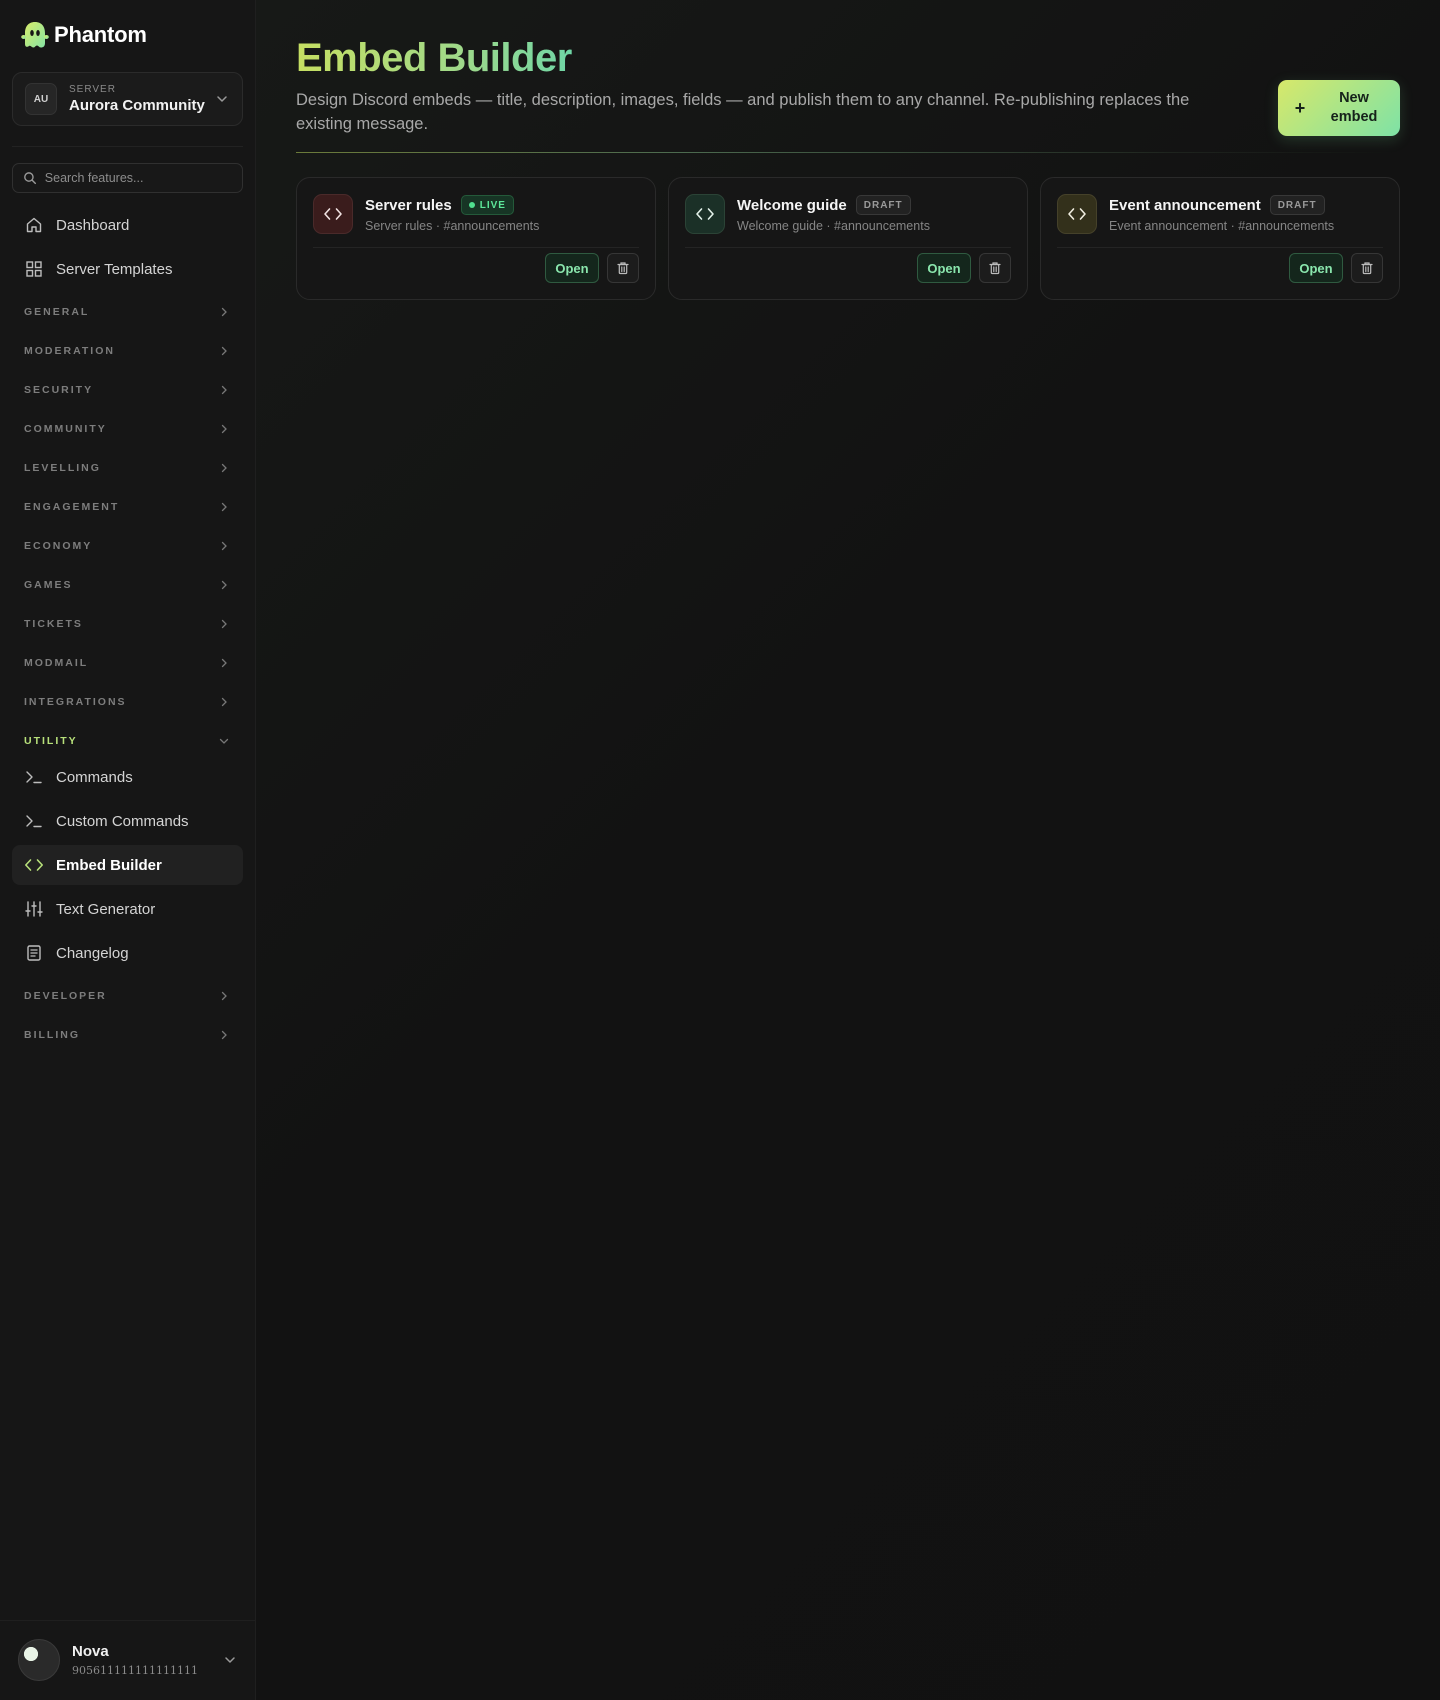 This screenshot has height=1700, width=1440. What do you see at coordinates (127, 624) in the screenshot?
I see `section-tickets: TICKETS` at bounding box center [127, 624].